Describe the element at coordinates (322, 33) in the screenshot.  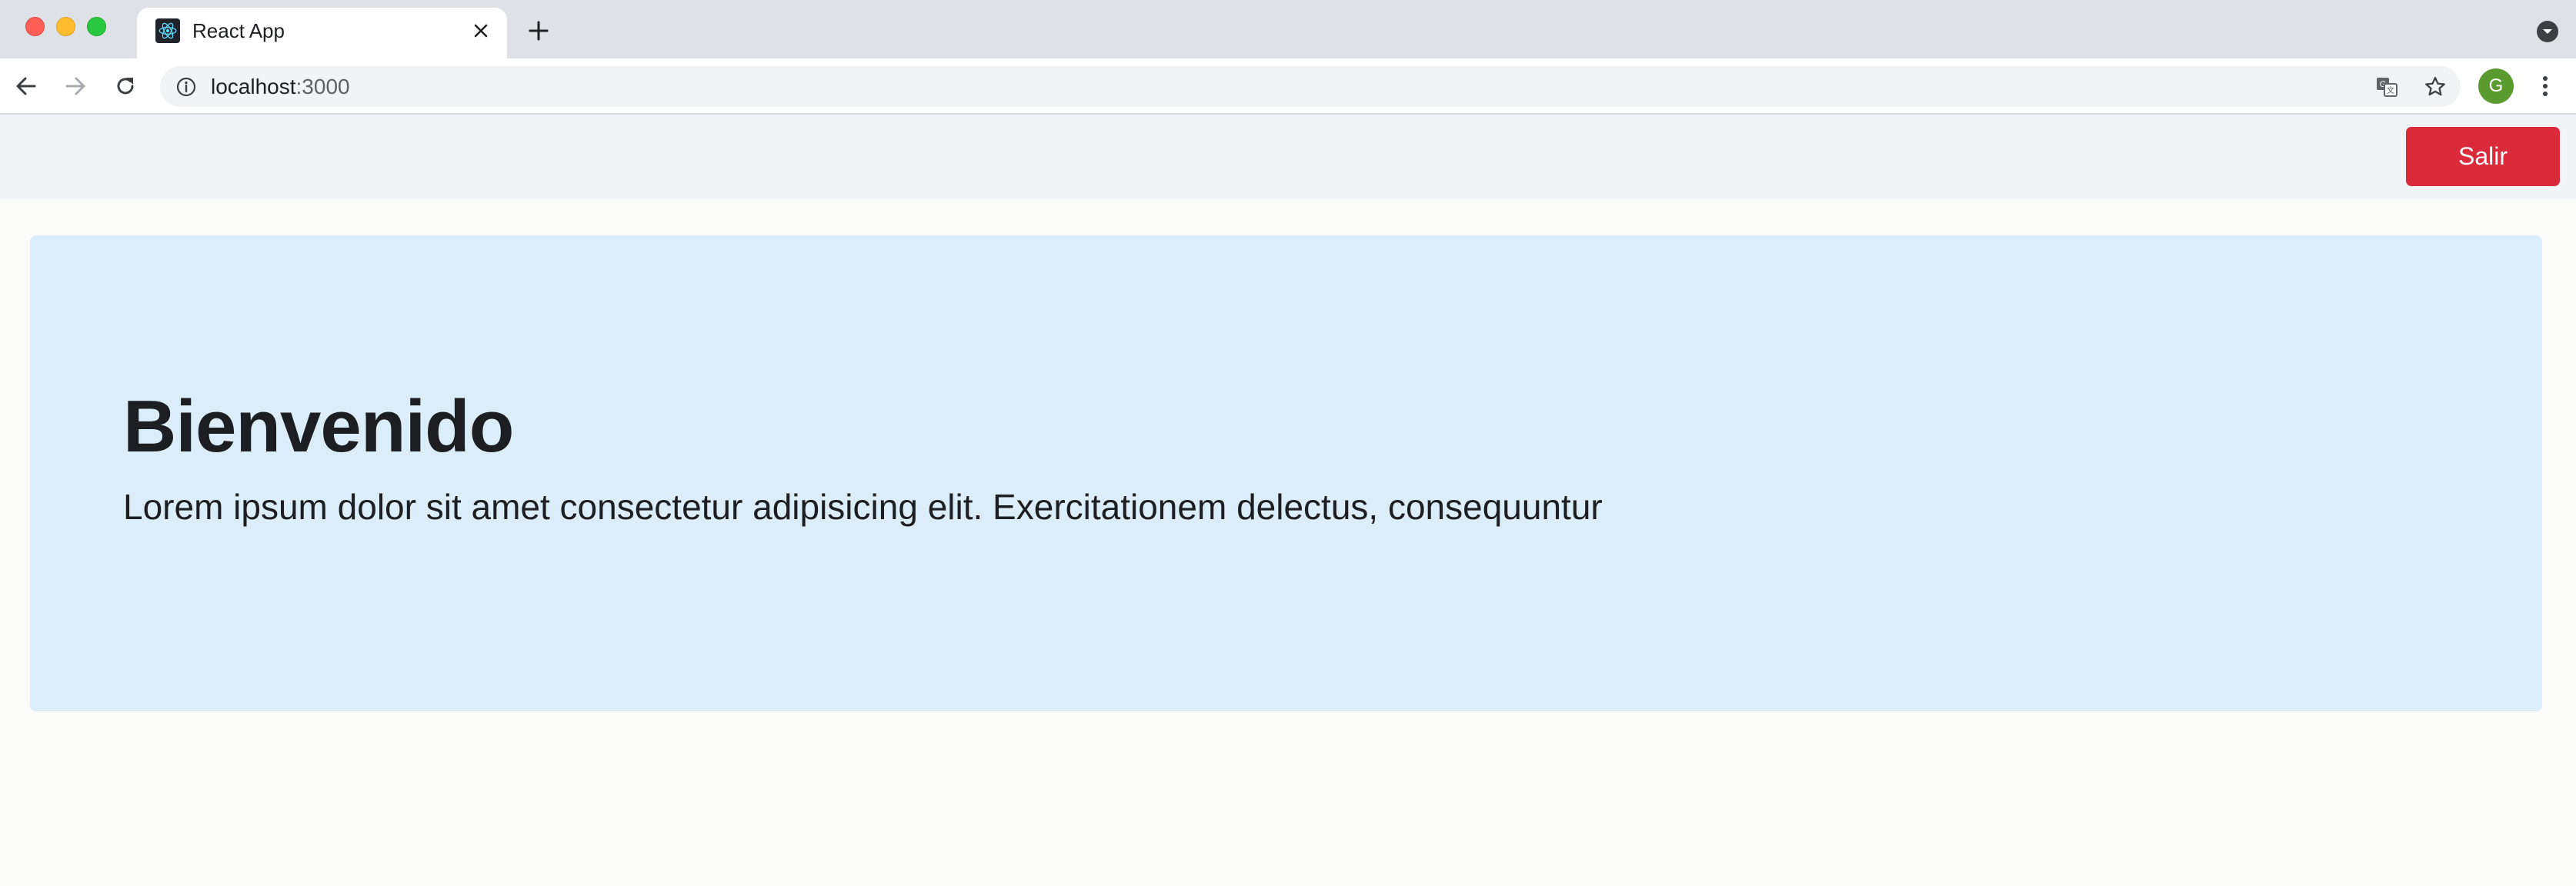
I see `browser-tab: React App` at that location.